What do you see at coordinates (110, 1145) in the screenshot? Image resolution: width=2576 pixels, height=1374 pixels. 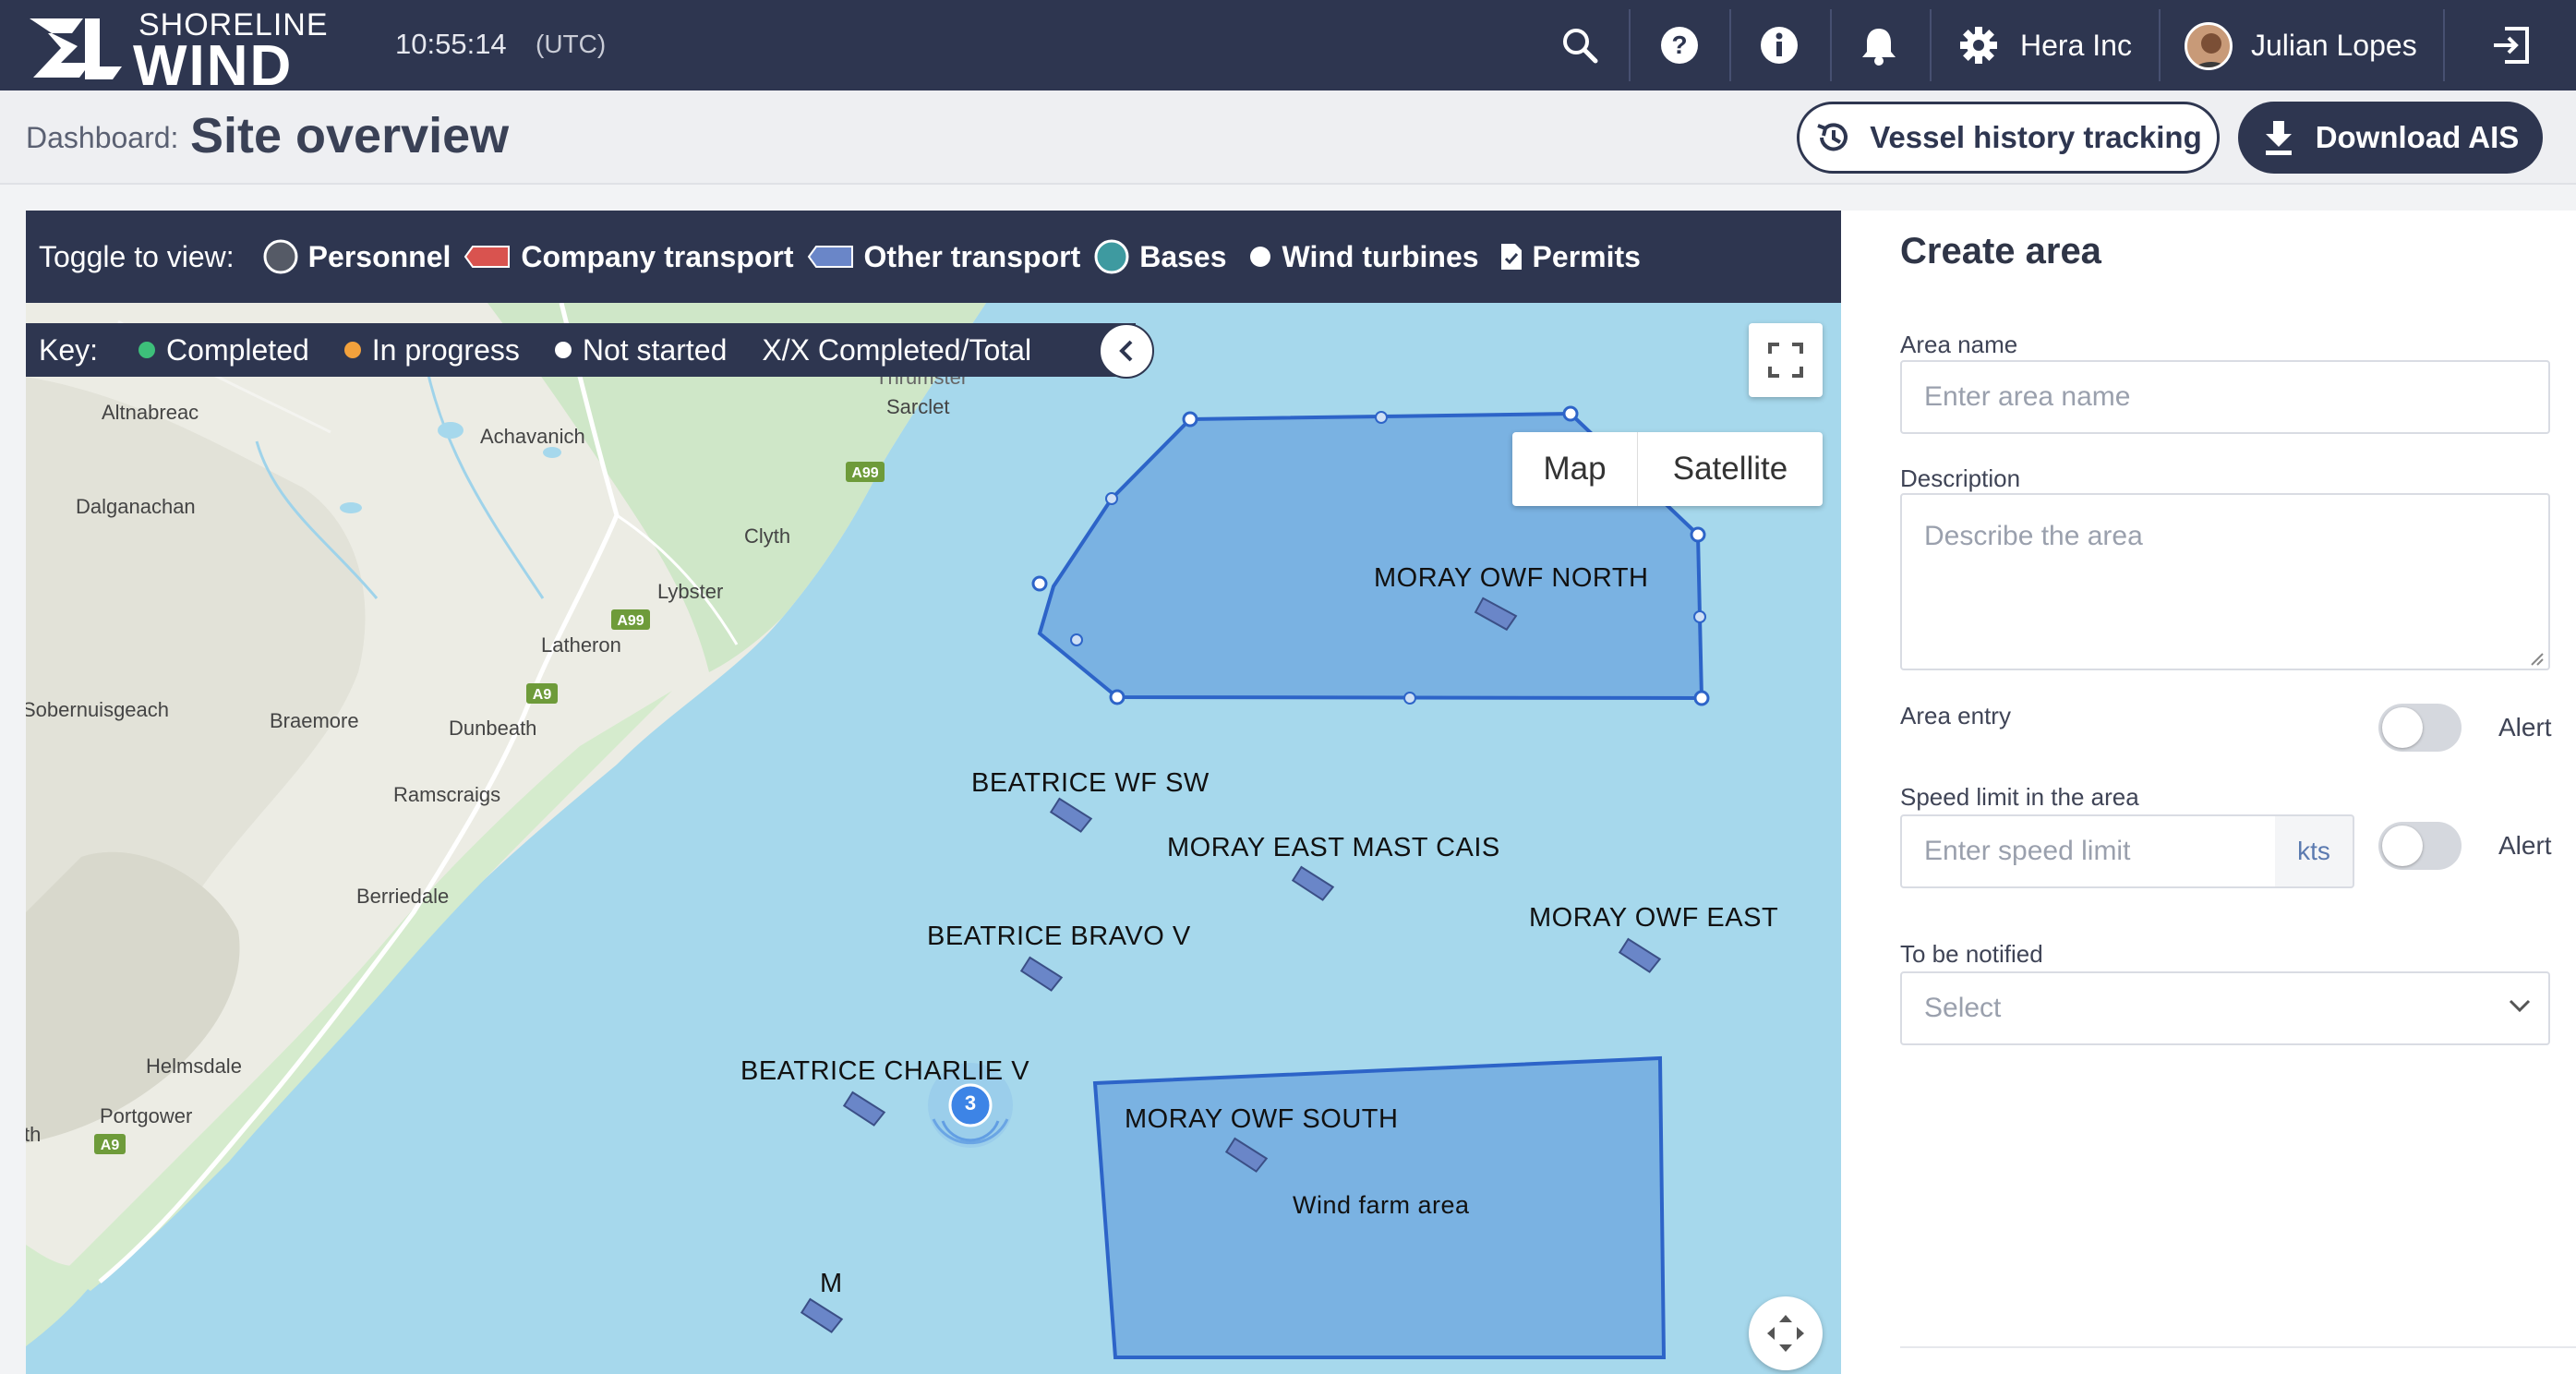 I see `road-shield: A9` at bounding box center [110, 1145].